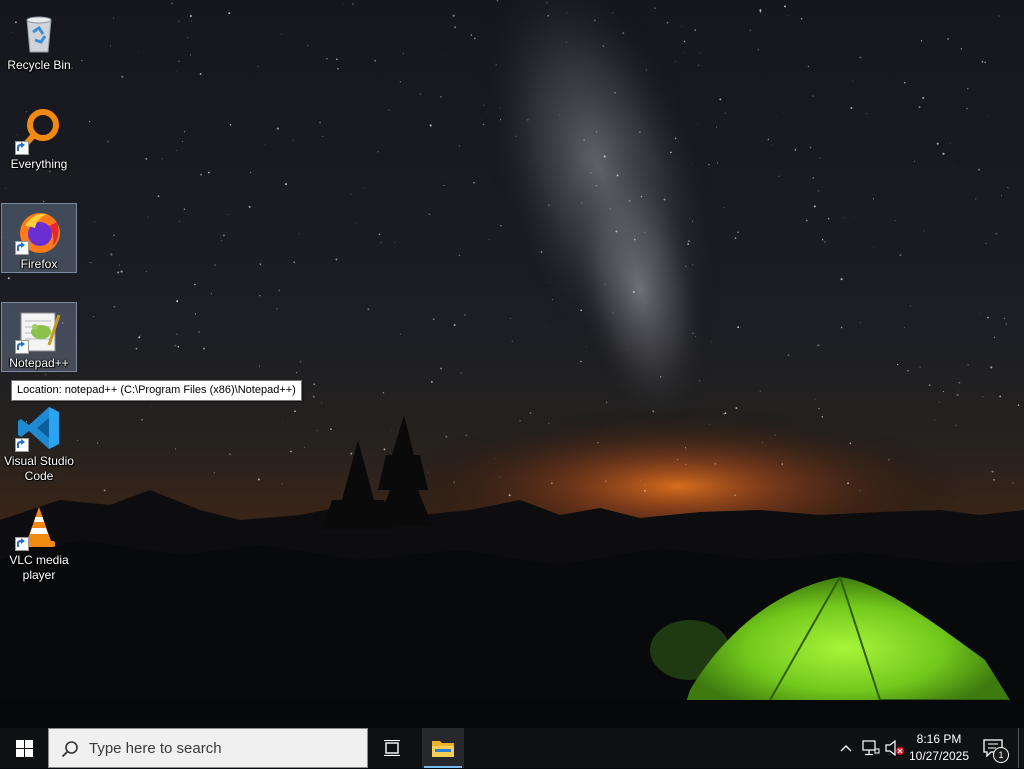 Image resolution: width=1024 pixels, height=769 pixels. What do you see at coordinates (70, 749) in the screenshot?
I see `search-icon` at bounding box center [70, 749].